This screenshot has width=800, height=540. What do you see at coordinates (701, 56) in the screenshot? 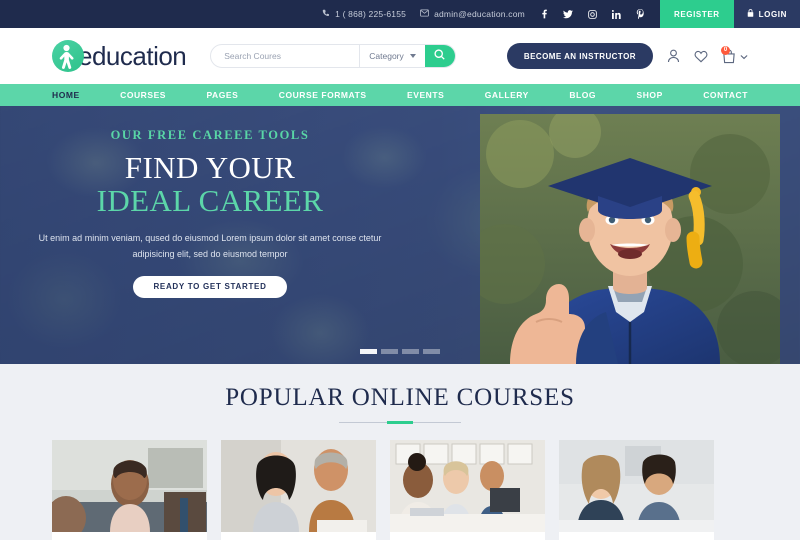
I see `heart-icon` at bounding box center [701, 56].